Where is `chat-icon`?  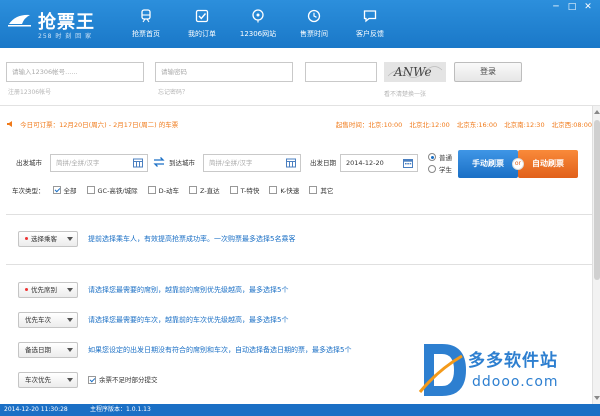 chat-icon is located at coordinates (370, 16).